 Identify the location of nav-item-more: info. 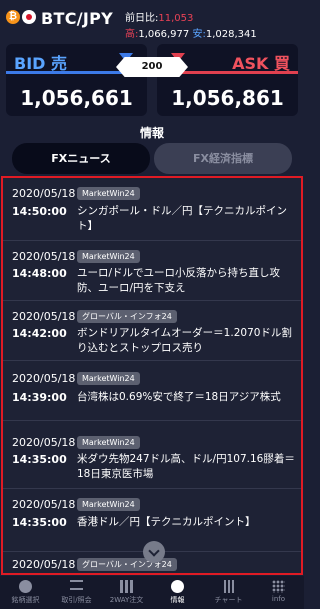
(278, 592).